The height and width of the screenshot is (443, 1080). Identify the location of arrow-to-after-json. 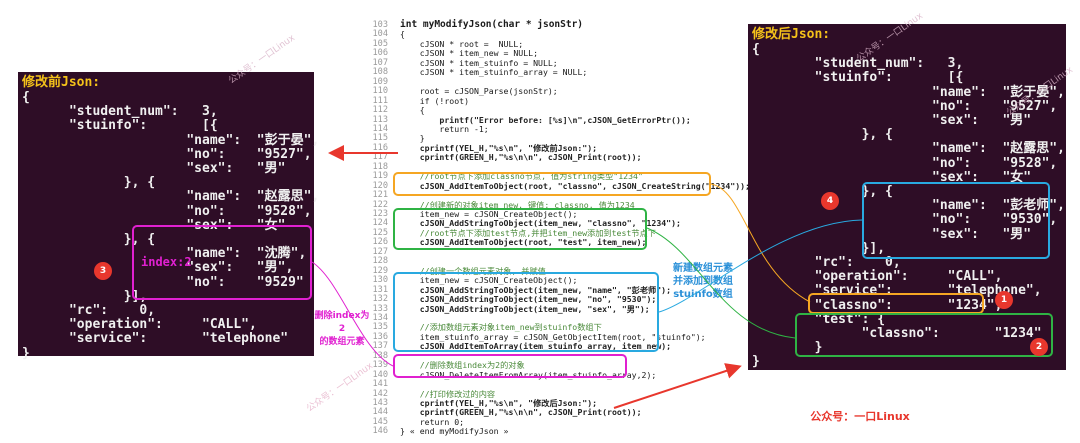
(677, 386).